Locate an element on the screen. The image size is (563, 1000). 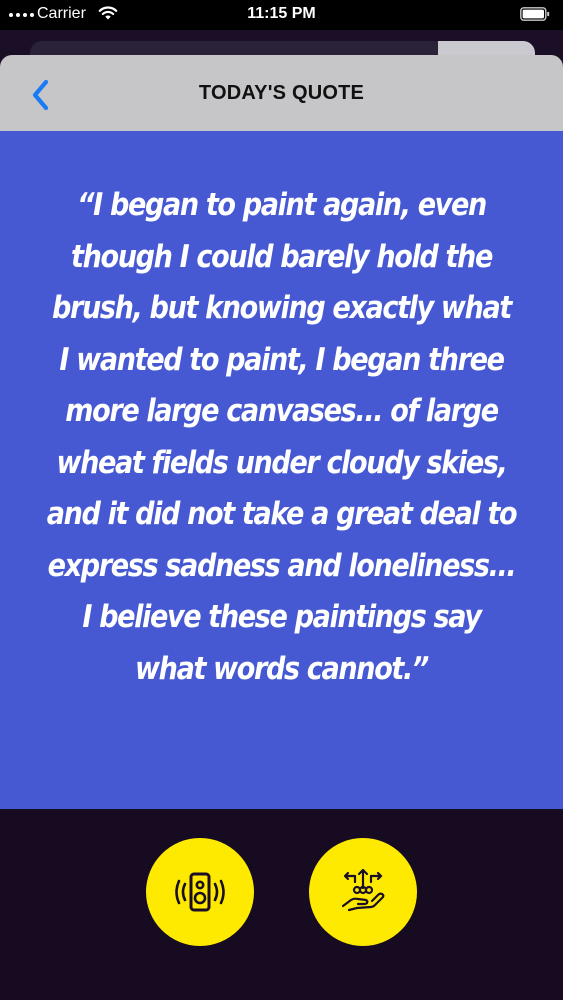
gesture-button is located at coordinates (363, 892).